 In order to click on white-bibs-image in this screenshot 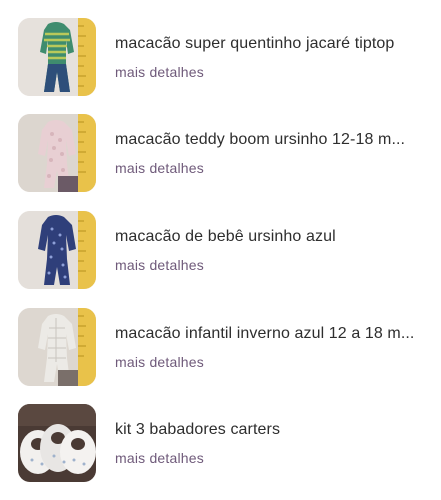, I will do `click(57, 443)`.